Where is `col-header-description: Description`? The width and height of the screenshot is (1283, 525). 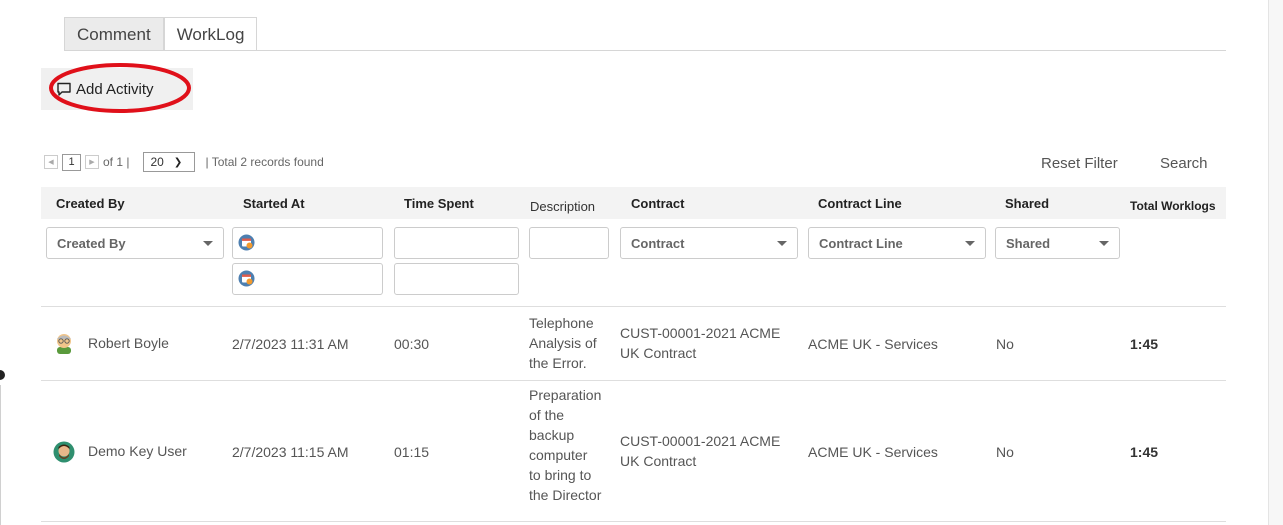
col-header-description: Description is located at coordinates (562, 206).